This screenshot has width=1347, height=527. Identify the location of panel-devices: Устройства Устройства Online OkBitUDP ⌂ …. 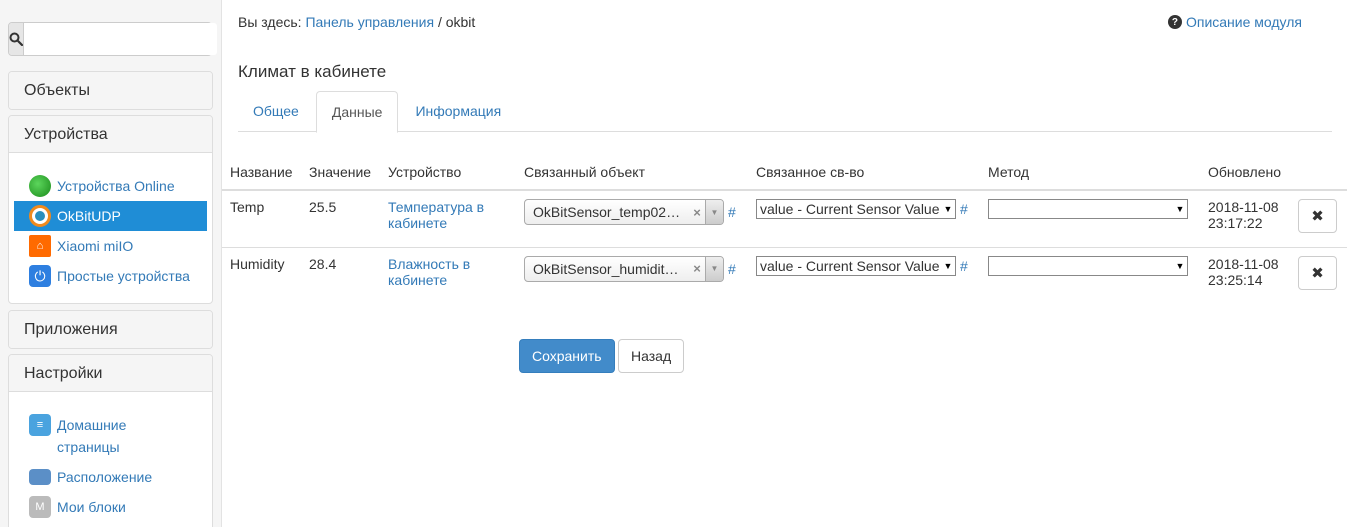
(110, 209).